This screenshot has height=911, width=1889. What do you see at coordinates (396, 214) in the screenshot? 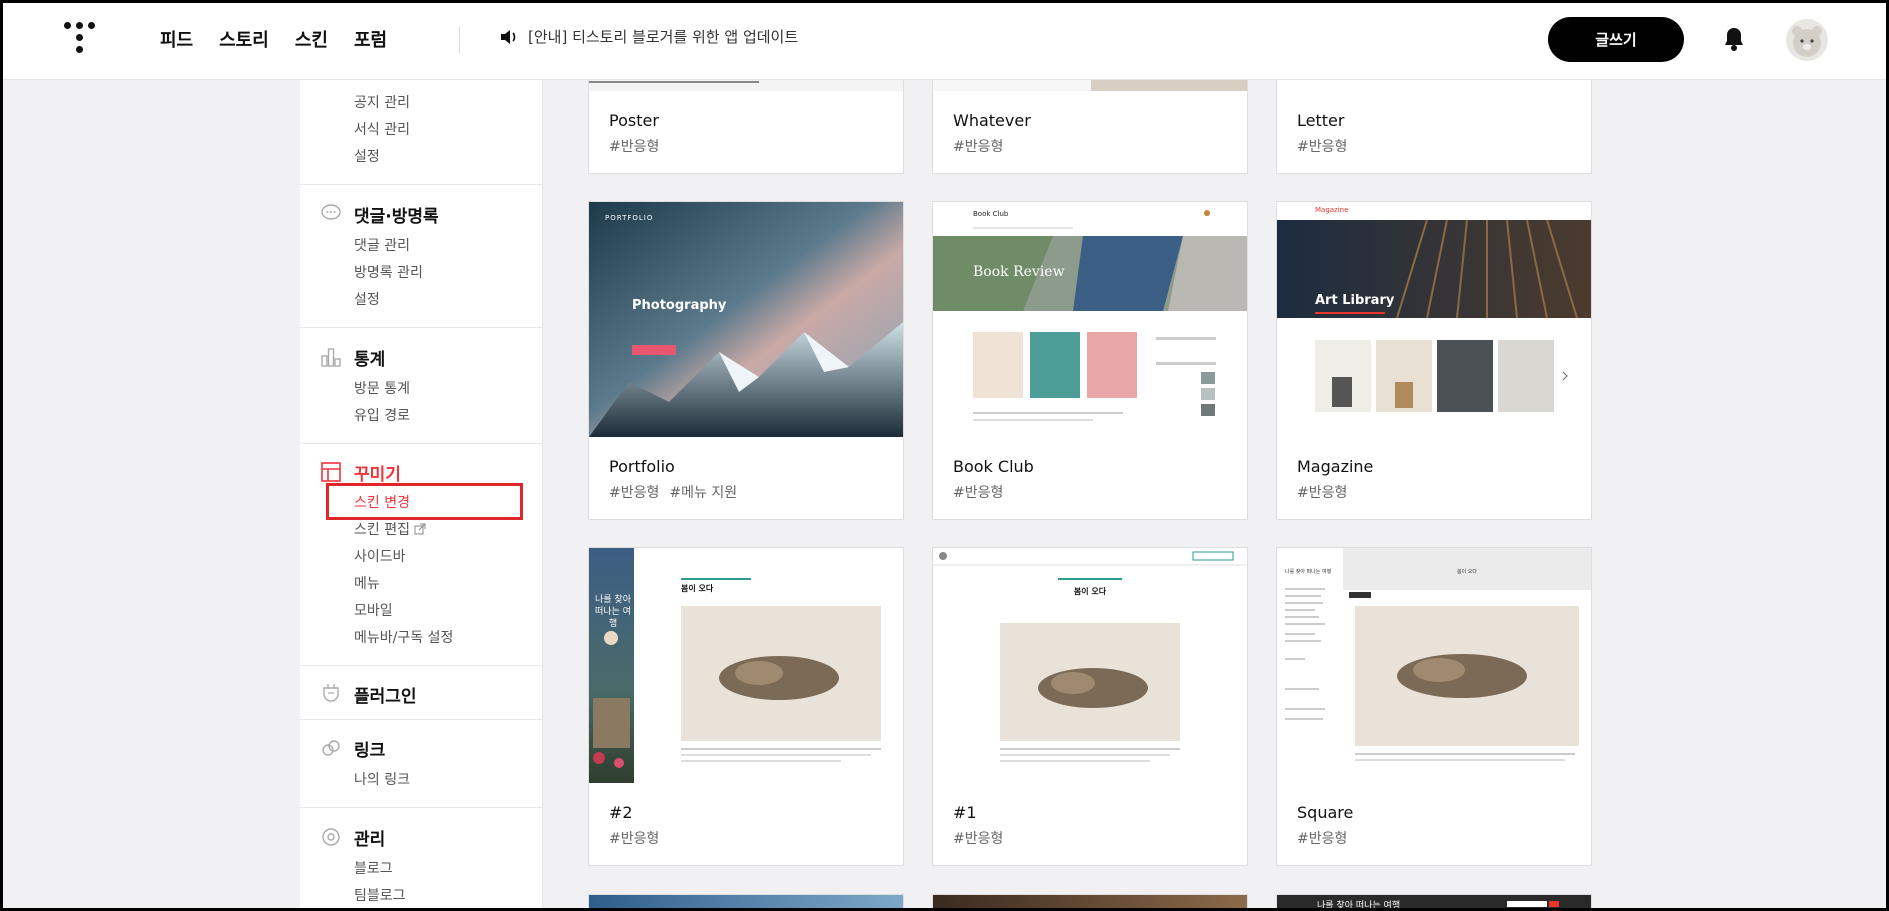
I see `sidebar-section-comments: 댓글·방명록` at bounding box center [396, 214].